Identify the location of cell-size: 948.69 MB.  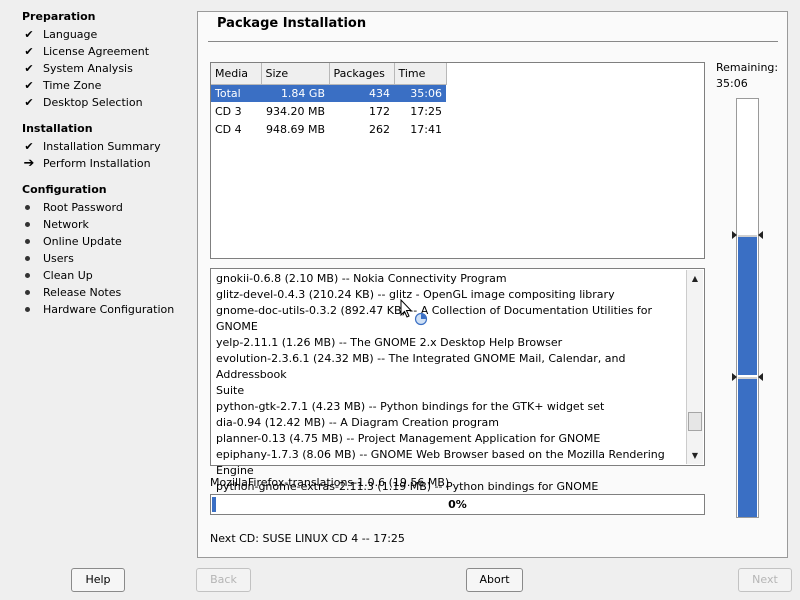
(295, 129).